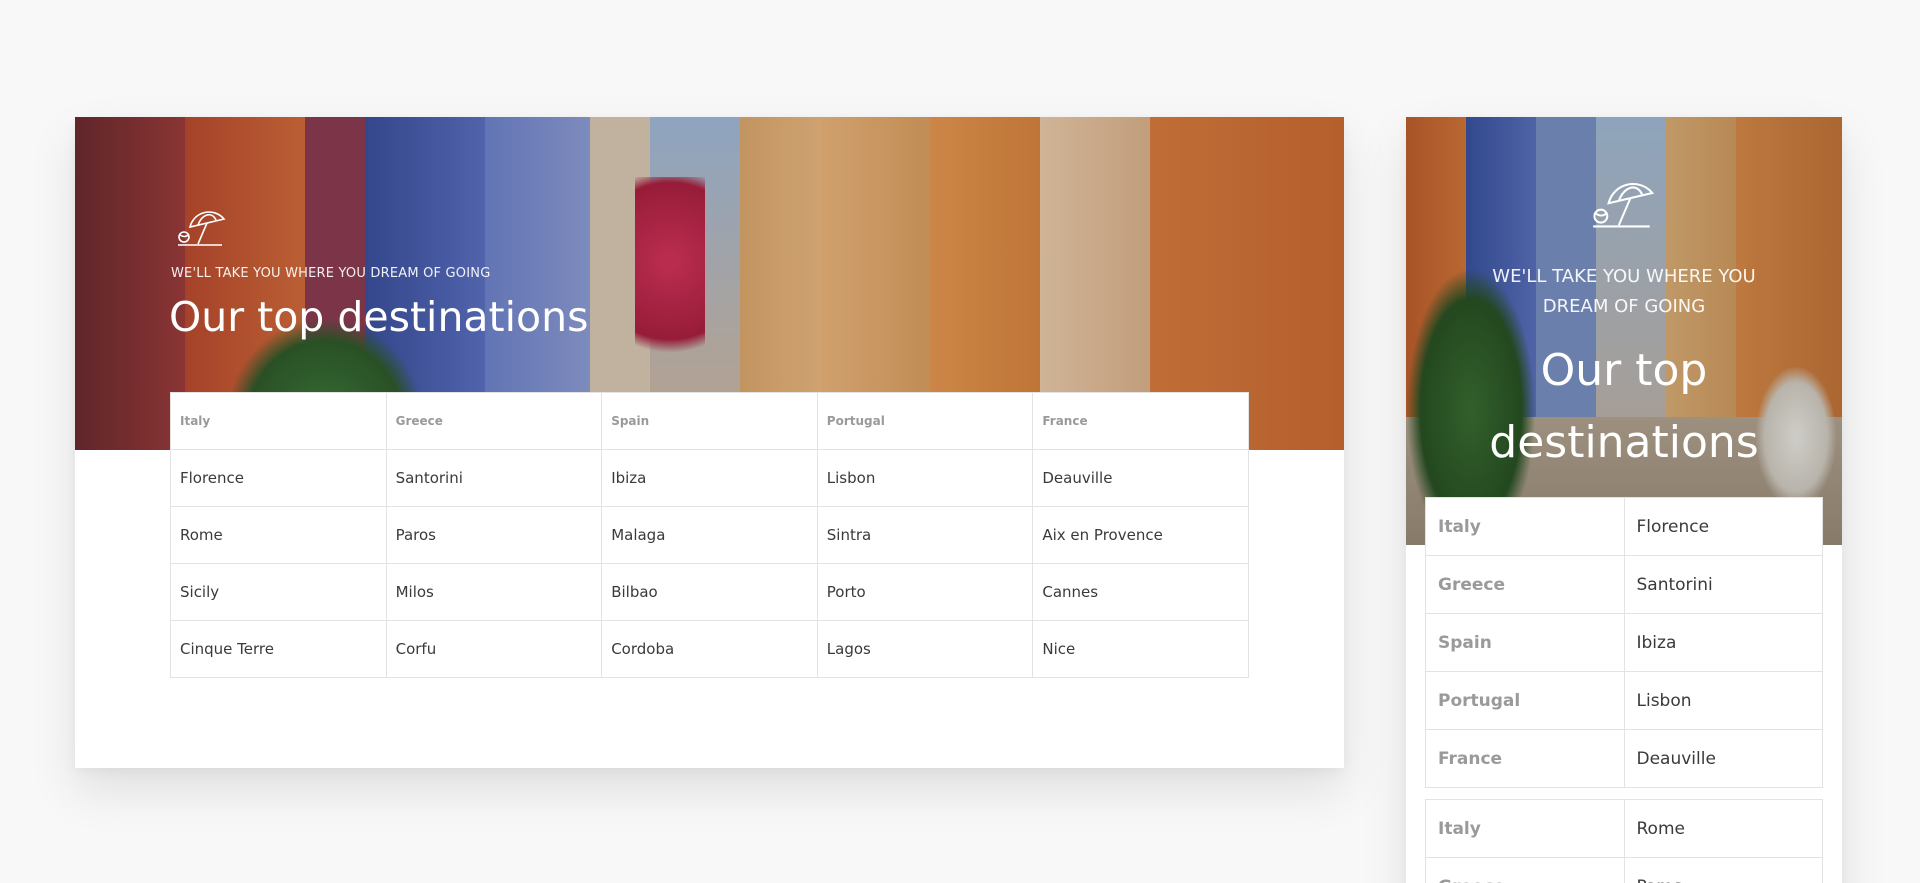  What do you see at coordinates (1140, 592) in the screenshot?
I see `table-cell: Cannes` at bounding box center [1140, 592].